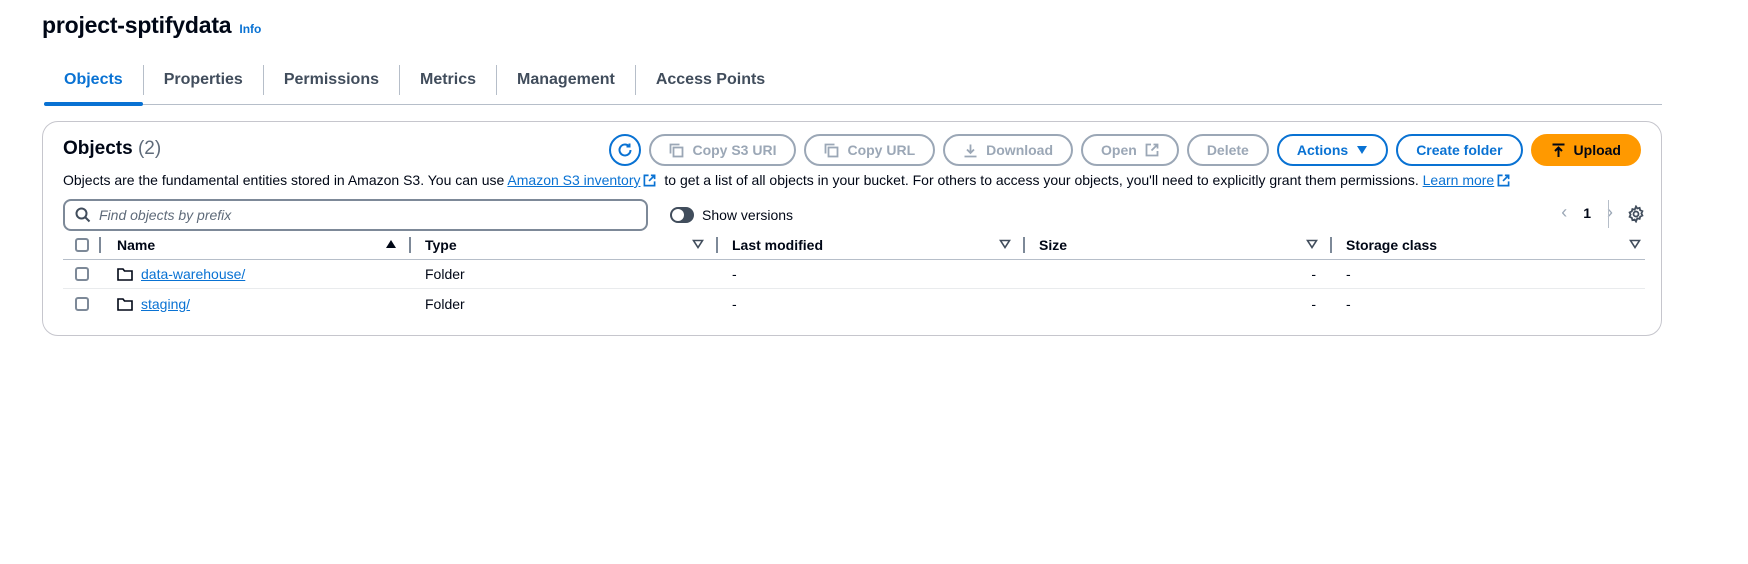  I want to click on download-button: Download, so click(1008, 150).